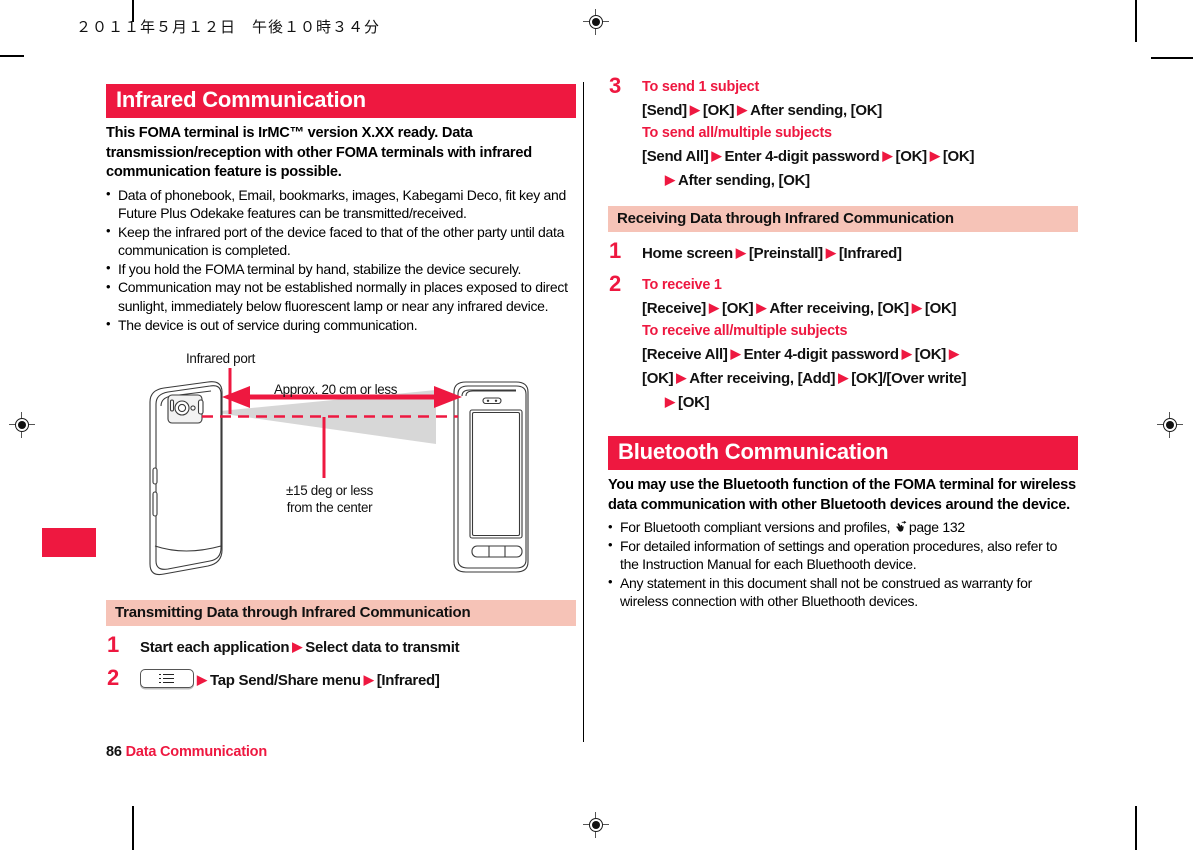  I want to click on menu-lines-icon, so click(167, 678).